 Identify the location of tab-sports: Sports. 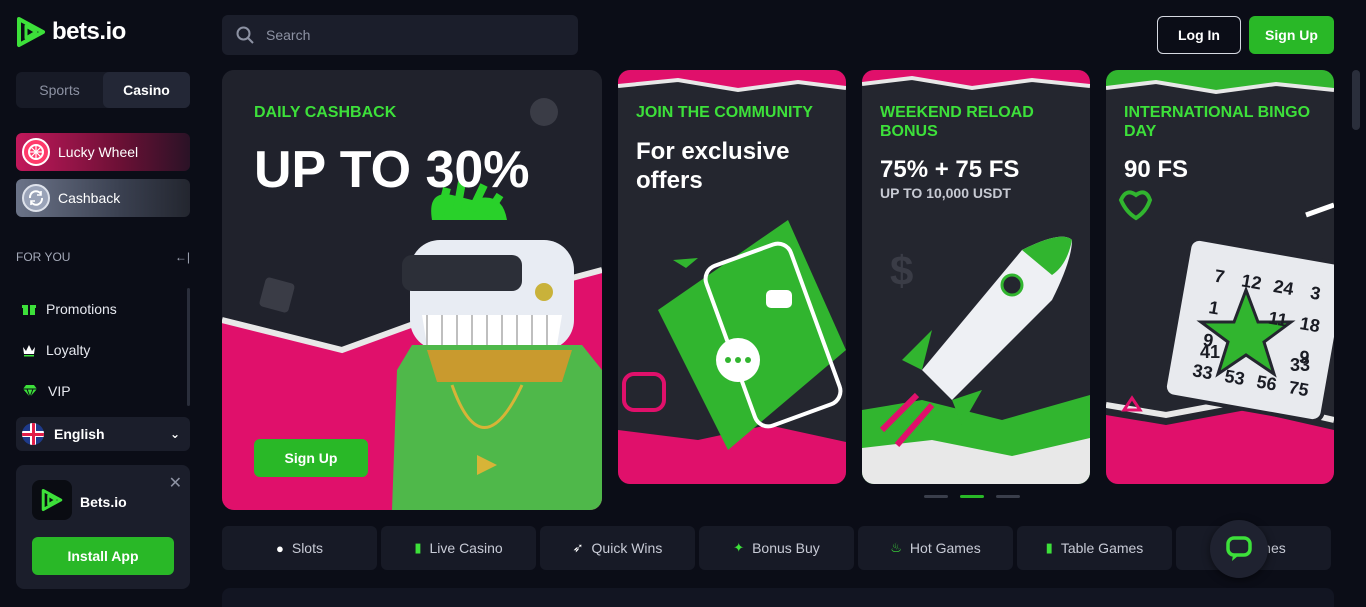
(59, 90).